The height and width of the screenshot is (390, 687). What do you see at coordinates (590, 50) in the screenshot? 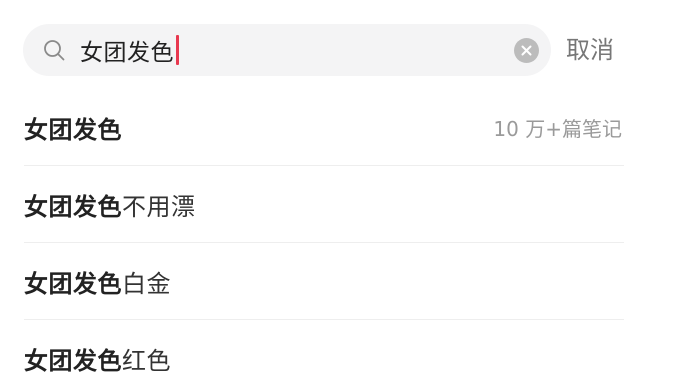
I see `cancel-button: 取消` at bounding box center [590, 50].